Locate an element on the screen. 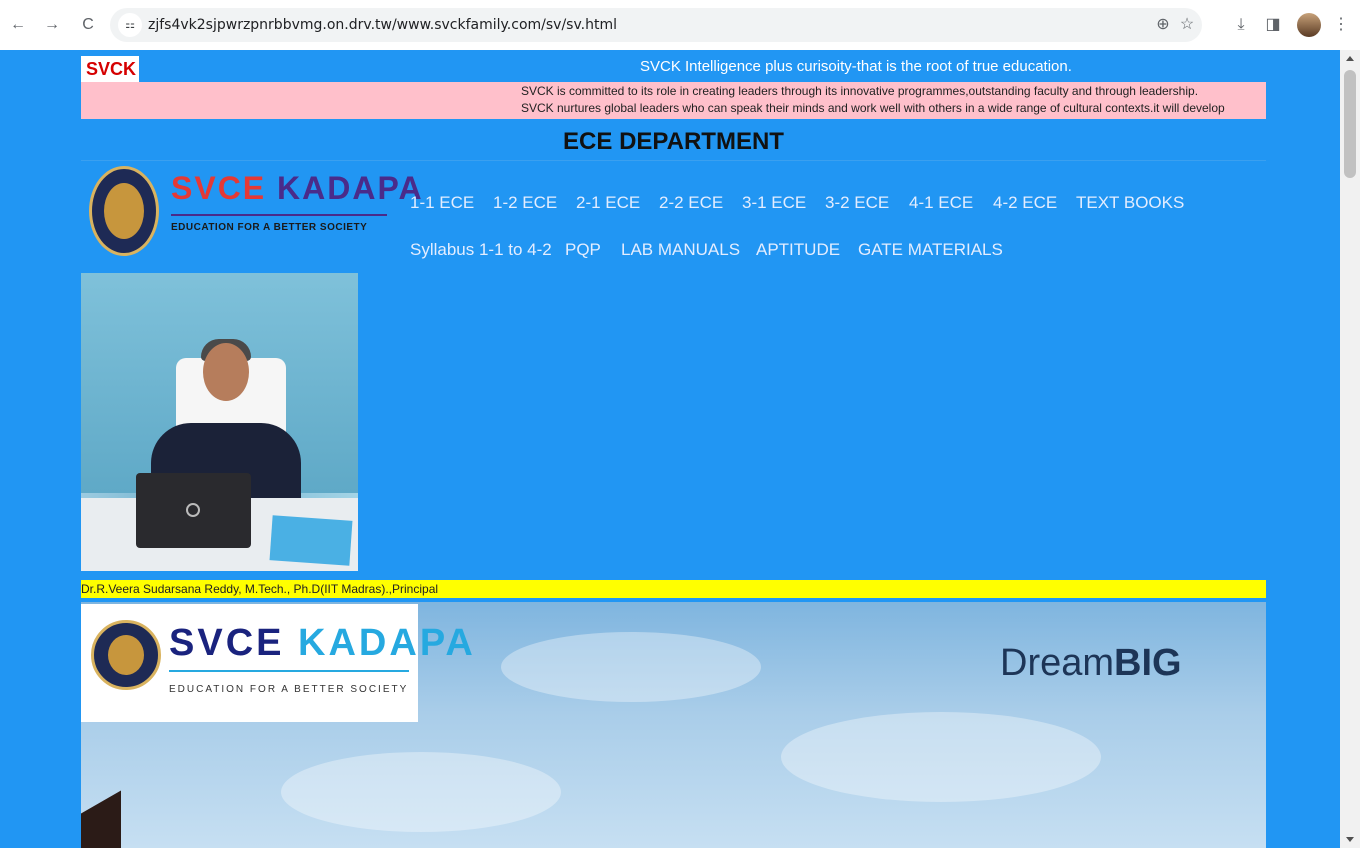 This screenshot has width=1360, height=848. forward-button: → is located at coordinates (52, 25).